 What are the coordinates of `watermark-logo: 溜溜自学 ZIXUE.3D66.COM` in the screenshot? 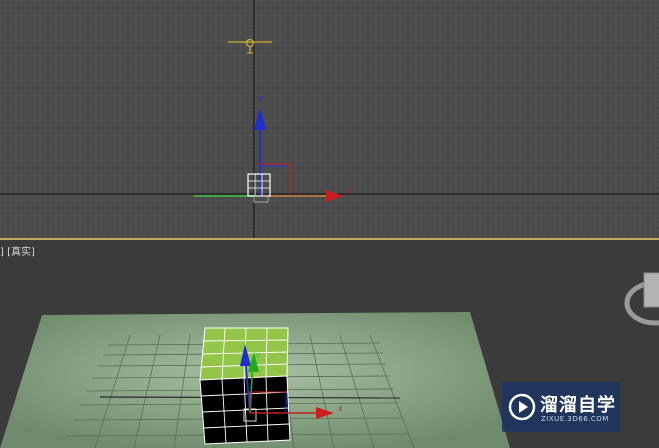 It's located at (561, 407).